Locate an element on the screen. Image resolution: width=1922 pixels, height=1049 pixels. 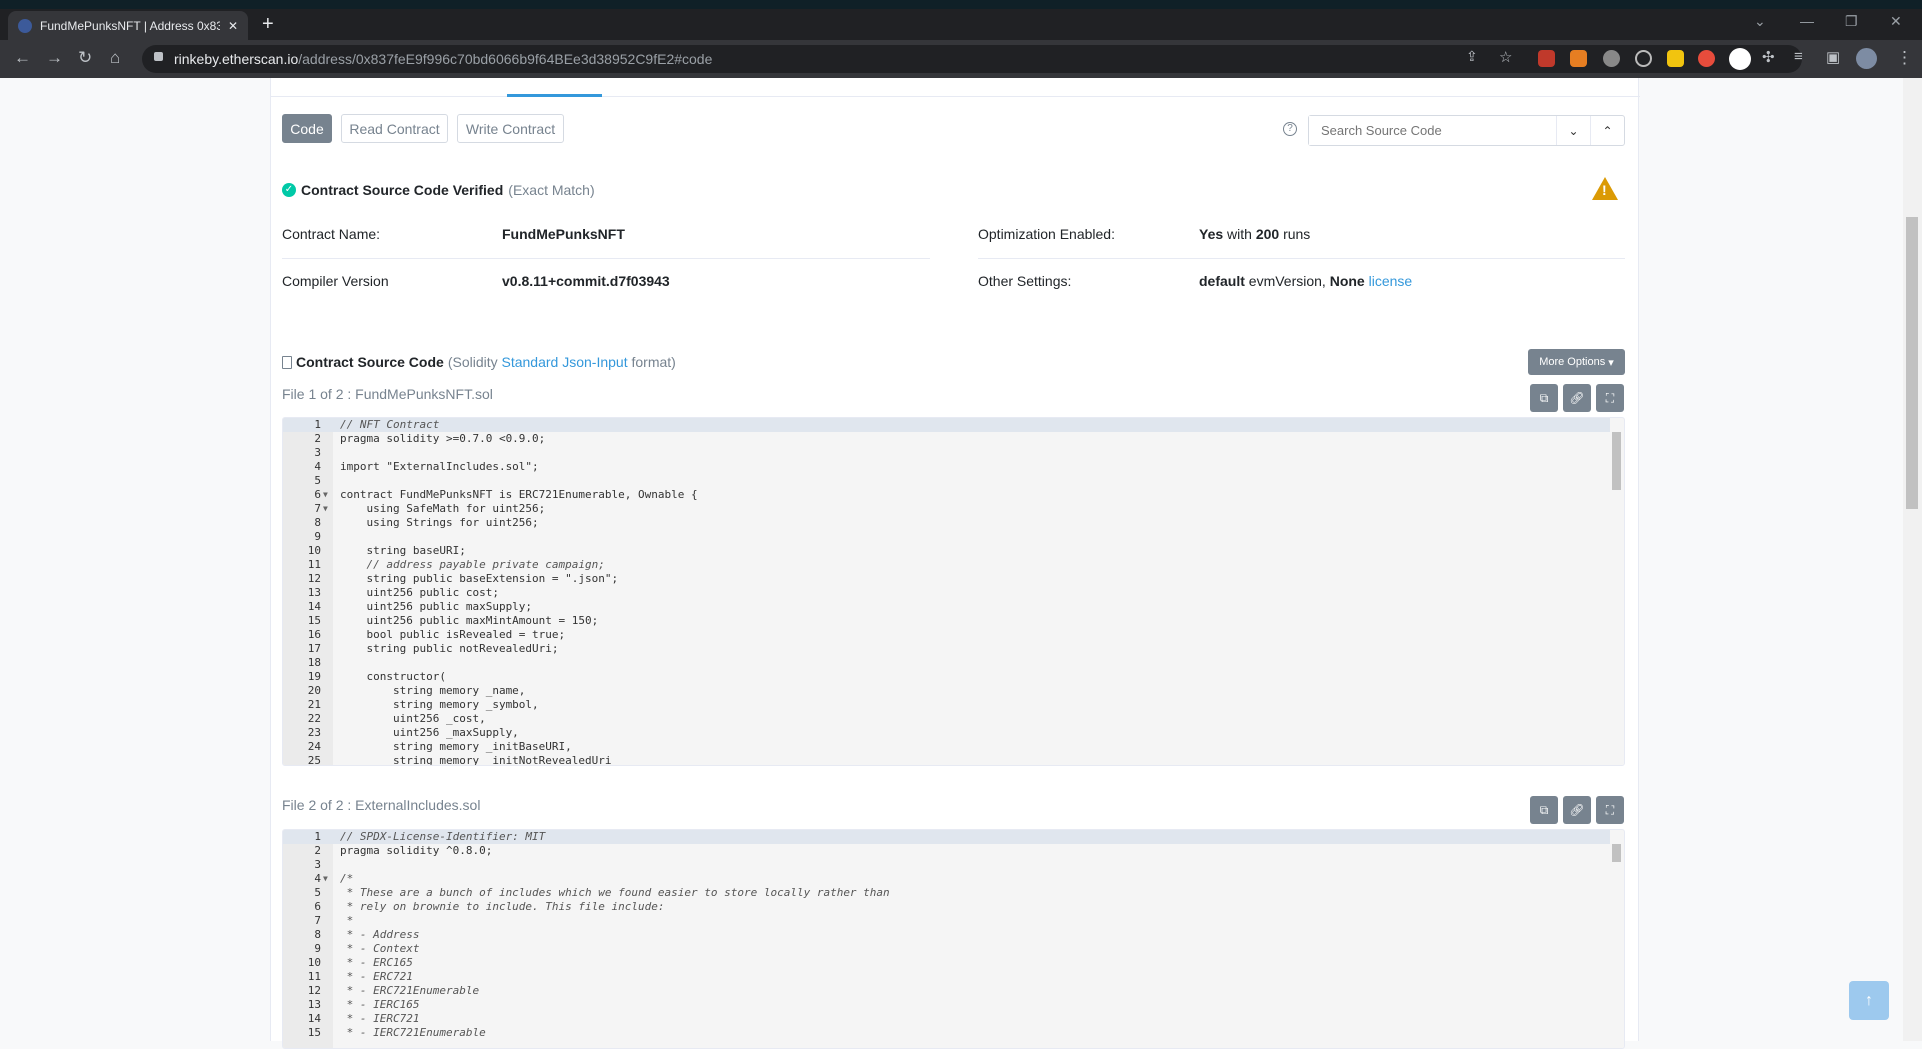
code-text: pragma solidity >=0.7.0 <0.9.0; is located at coordinates (443, 438).